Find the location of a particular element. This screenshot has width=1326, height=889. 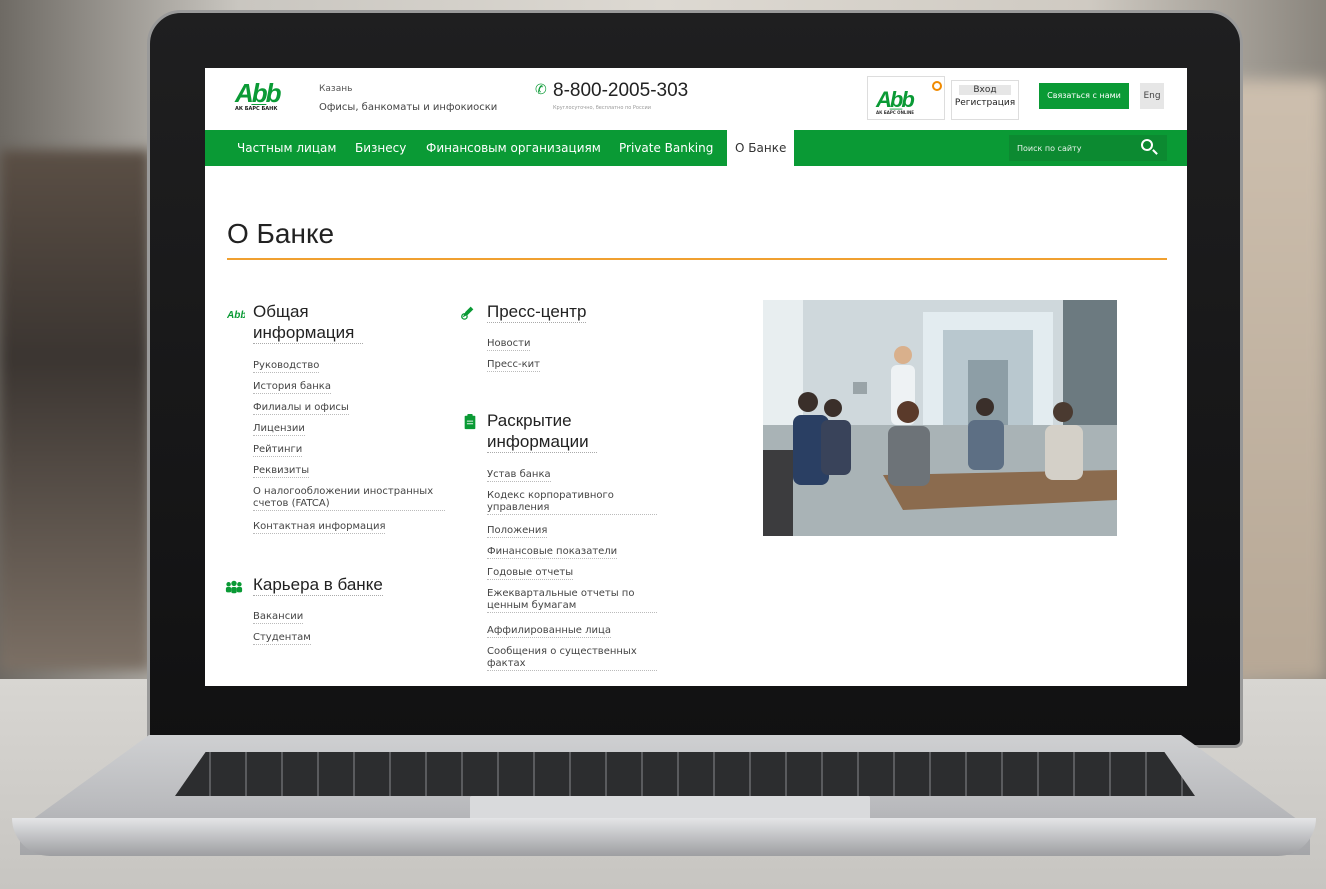

link-regulations: Положения is located at coordinates (517, 531).